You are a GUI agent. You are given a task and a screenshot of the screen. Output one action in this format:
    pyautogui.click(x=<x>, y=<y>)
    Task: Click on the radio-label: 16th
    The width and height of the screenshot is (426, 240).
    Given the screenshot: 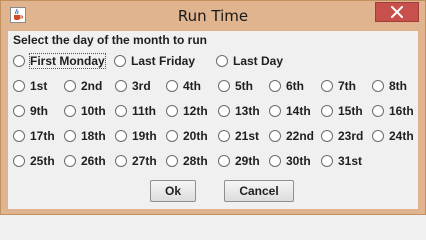 What is the action you would take?
    pyautogui.click(x=401, y=111)
    